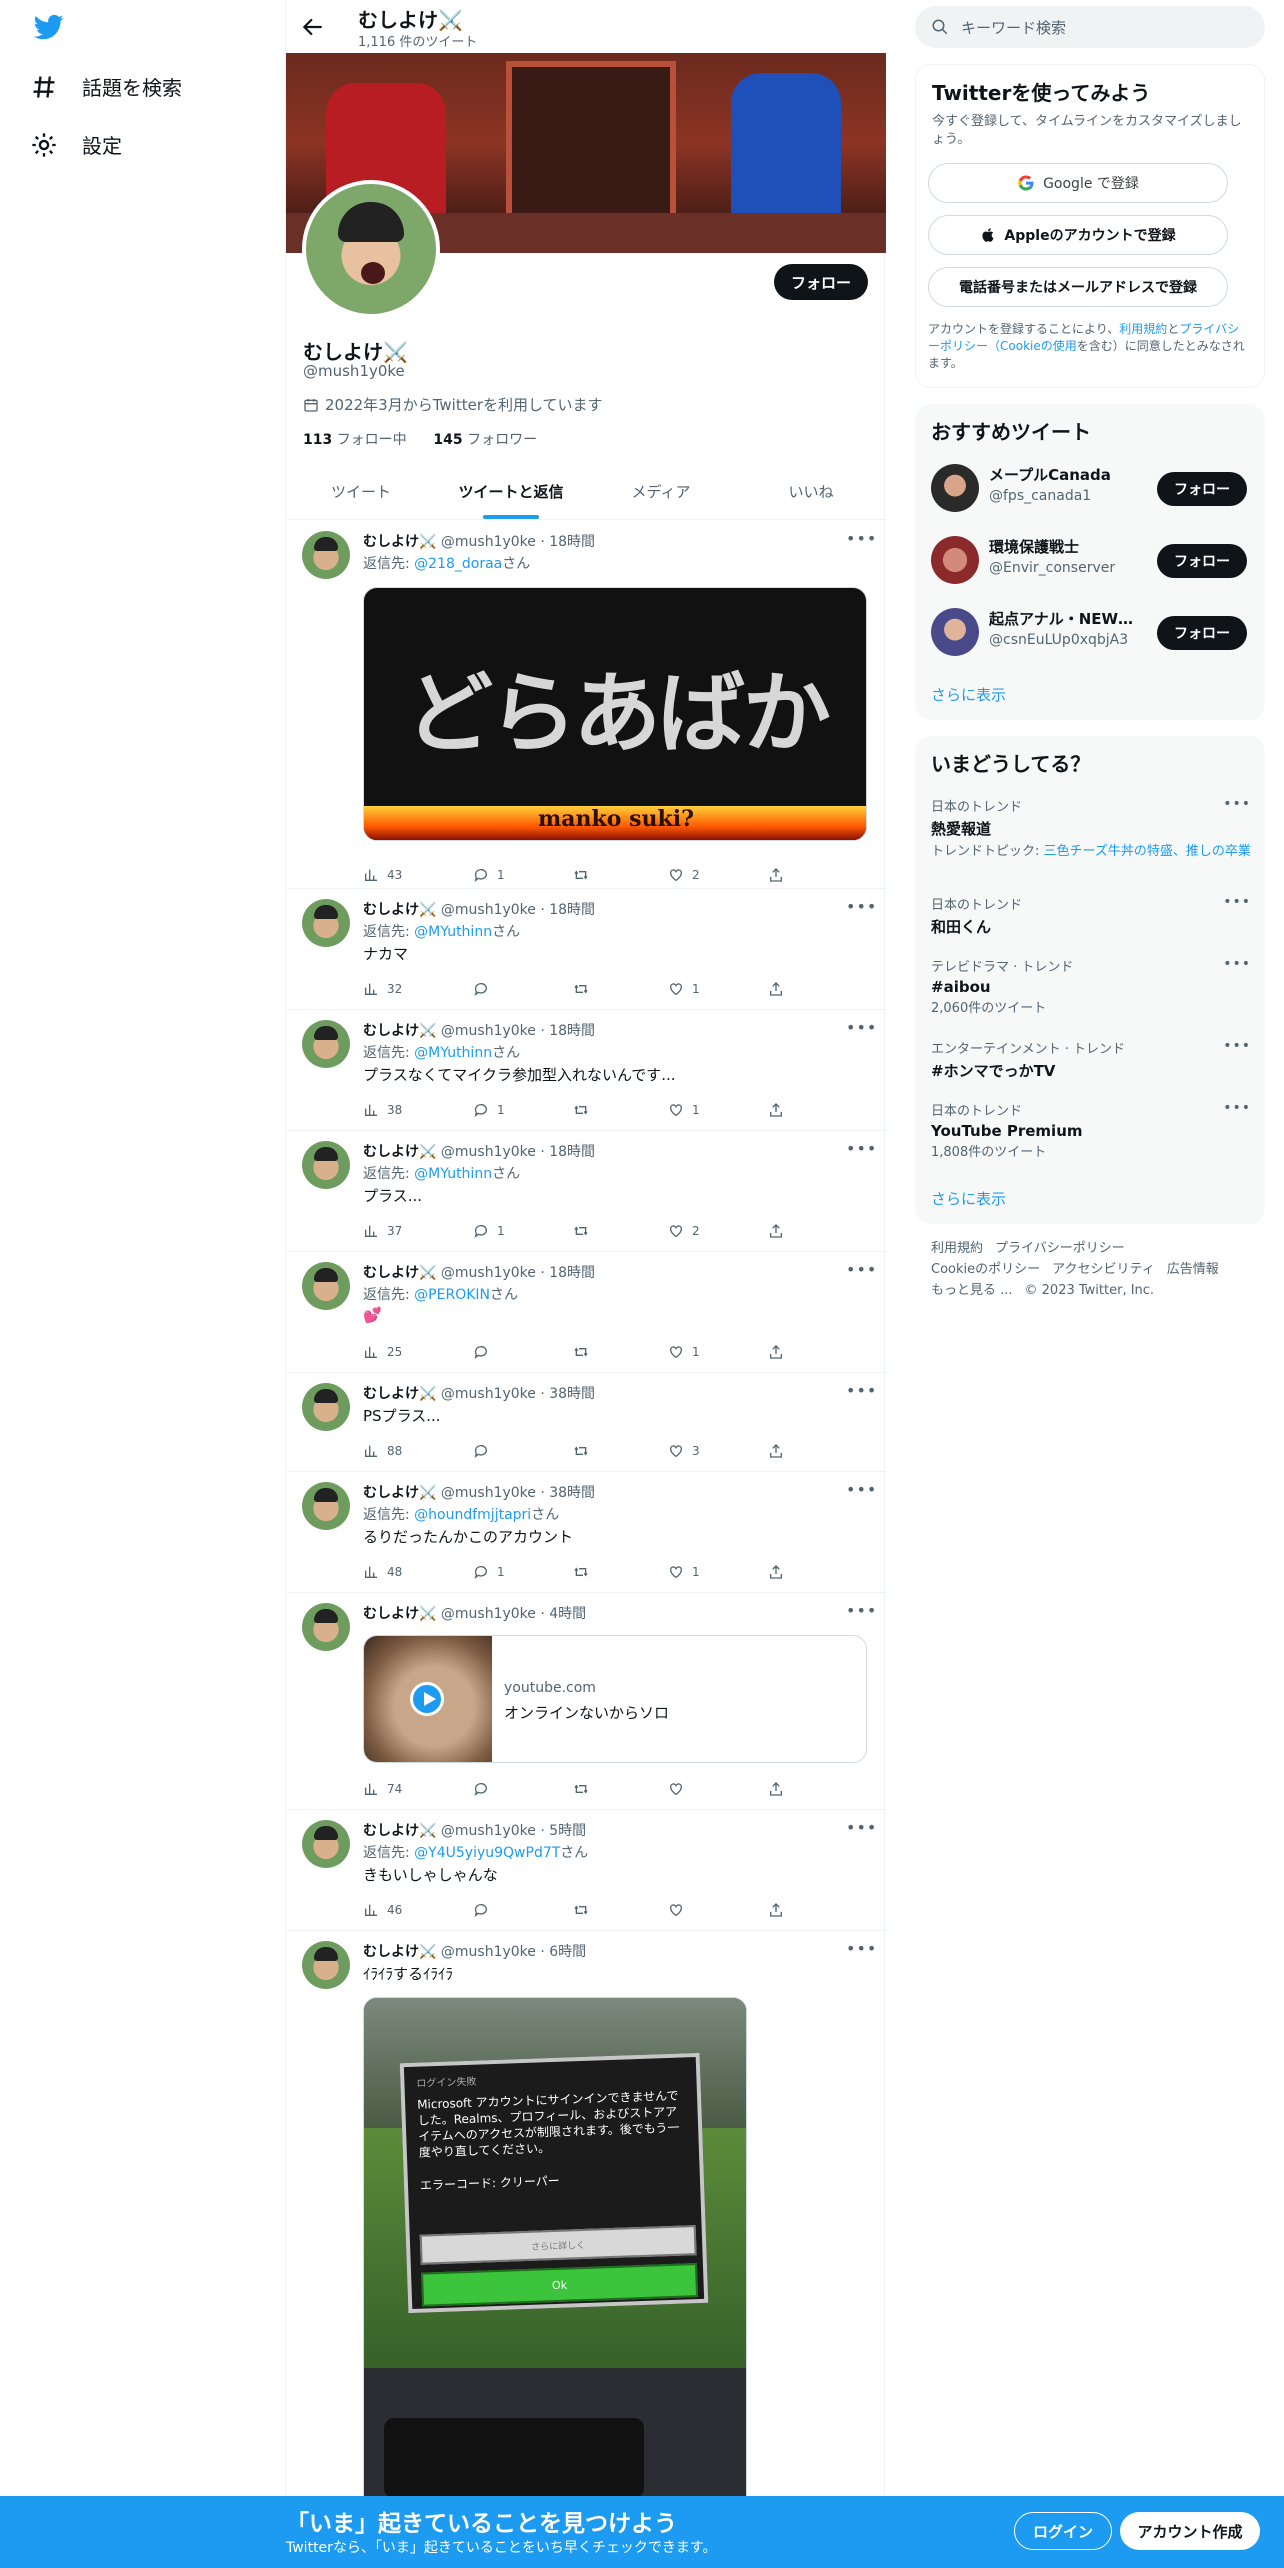  Describe the element at coordinates (684, 1231) in the screenshot. I see `like-button: 2` at that location.